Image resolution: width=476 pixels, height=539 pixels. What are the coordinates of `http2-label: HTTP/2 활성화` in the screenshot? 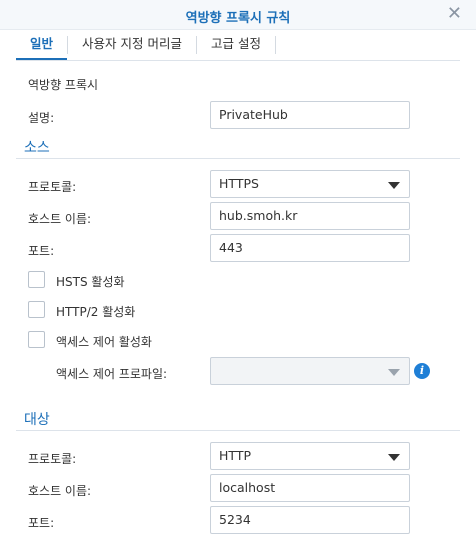 It's located at (96, 312).